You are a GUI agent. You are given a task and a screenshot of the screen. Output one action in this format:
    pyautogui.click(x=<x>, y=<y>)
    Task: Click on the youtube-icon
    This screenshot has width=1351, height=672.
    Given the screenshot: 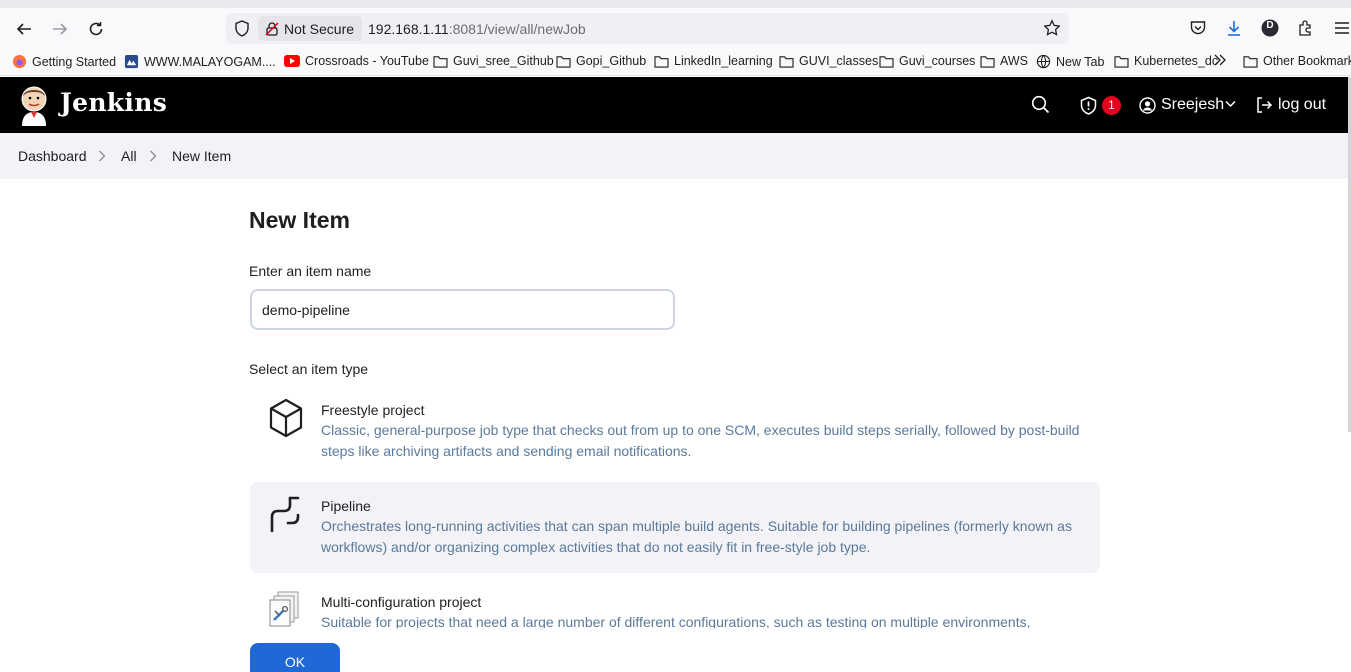 What is the action you would take?
    pyautogui.click(x=292, y=61)
    